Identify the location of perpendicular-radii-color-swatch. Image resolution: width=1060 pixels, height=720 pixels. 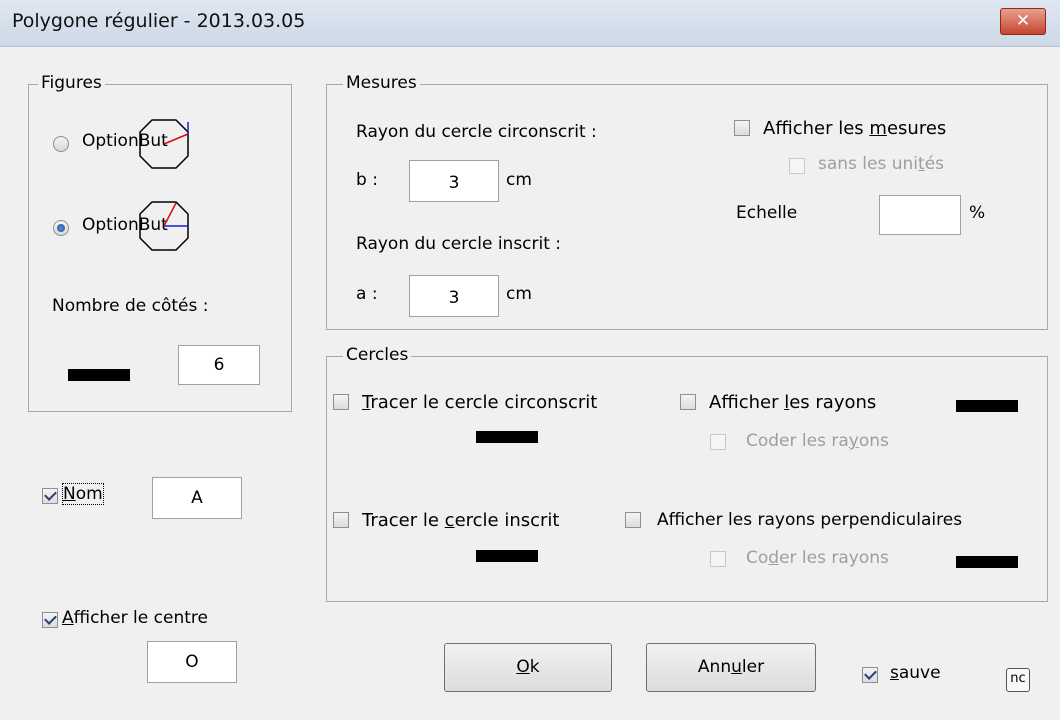
(987, 562).